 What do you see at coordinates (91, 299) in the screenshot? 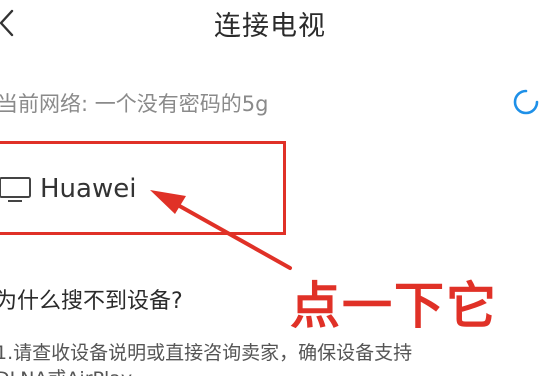
I see `help-heading: 为什么搜不到设备?` at bounding box center [91, 299].